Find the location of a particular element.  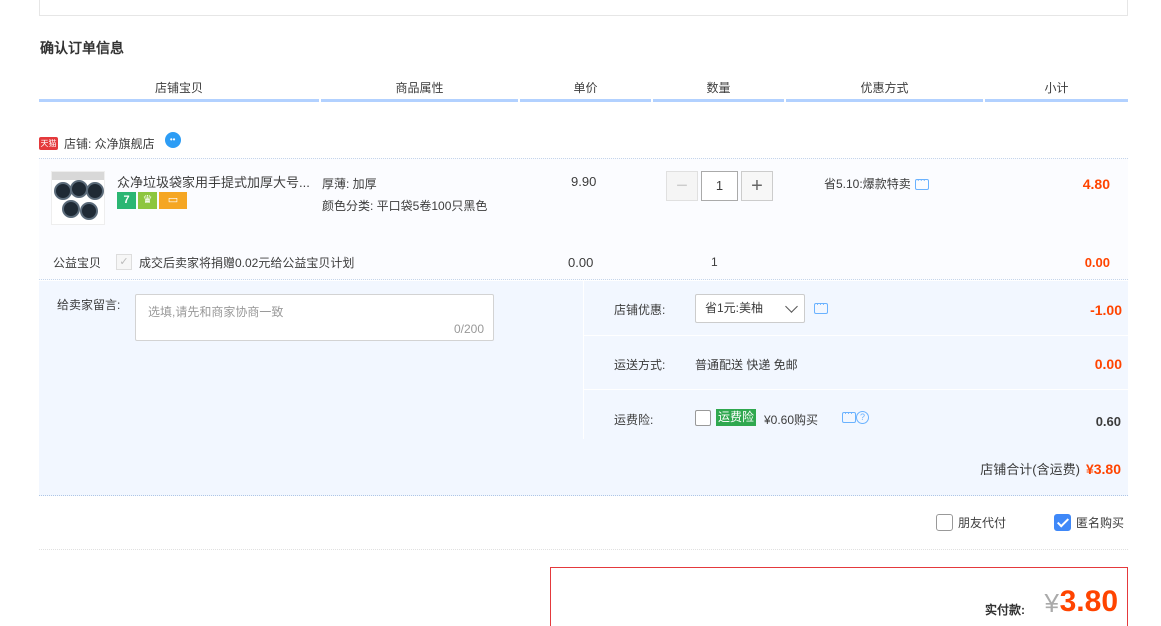

item-thumbnail is located at coordinates (78, 198).